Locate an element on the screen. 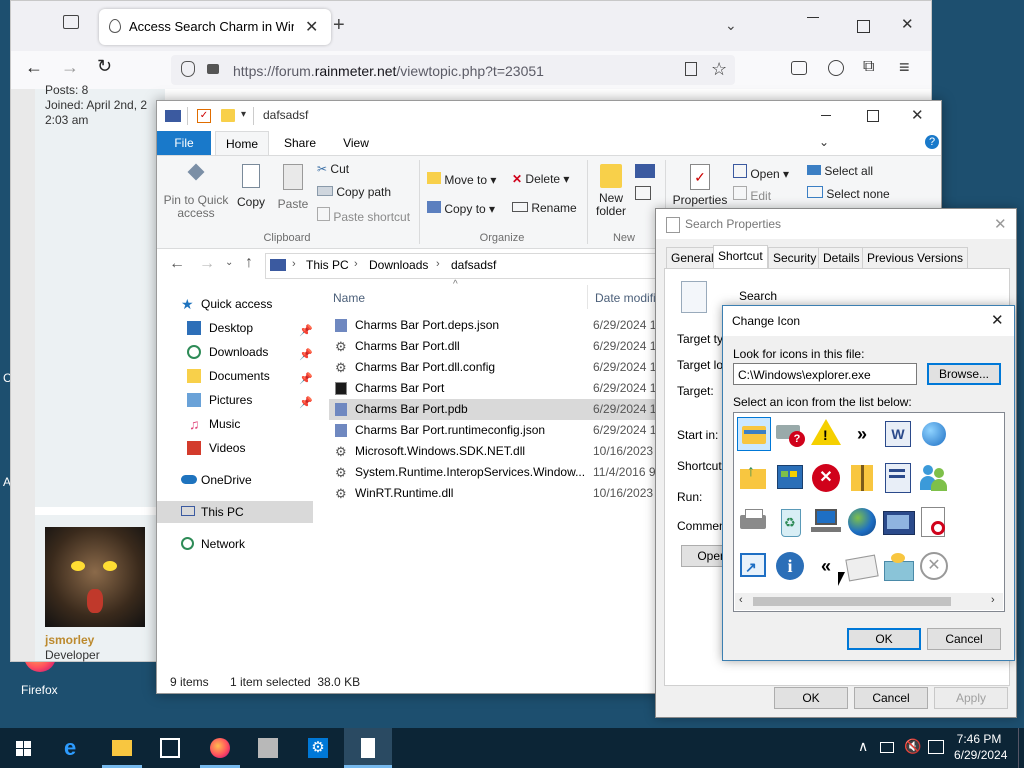  move-to-button: Move to ▾ is located at coordinates (461, 179).